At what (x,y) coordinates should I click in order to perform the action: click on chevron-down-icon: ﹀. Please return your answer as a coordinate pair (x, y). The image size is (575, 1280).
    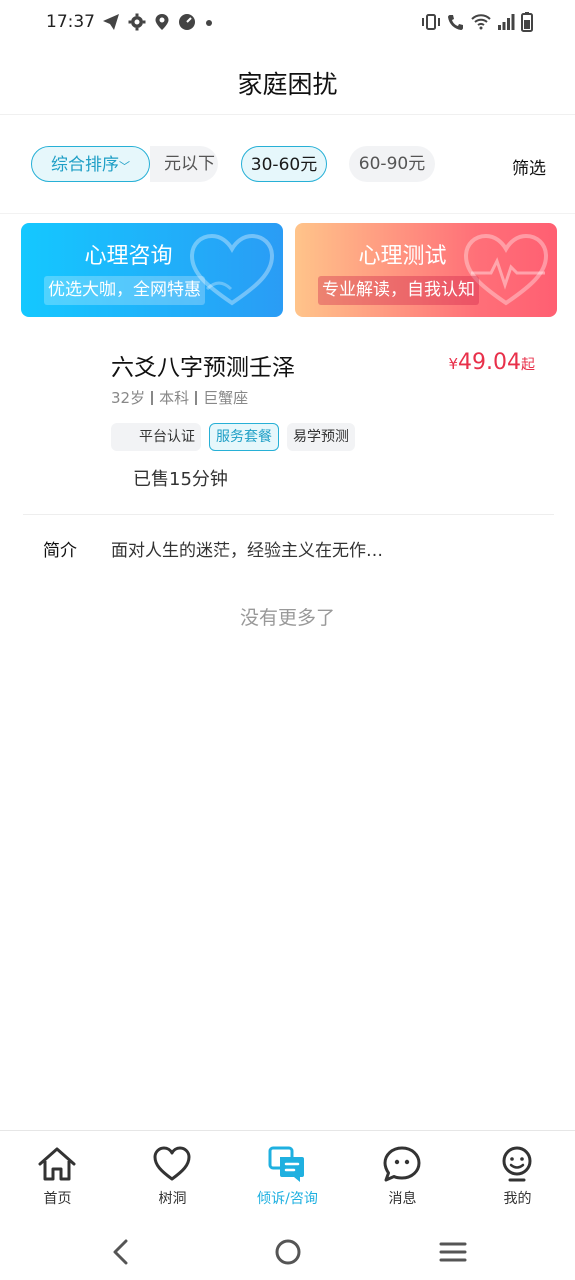
    Looking at the image, I should click on (124, 166).